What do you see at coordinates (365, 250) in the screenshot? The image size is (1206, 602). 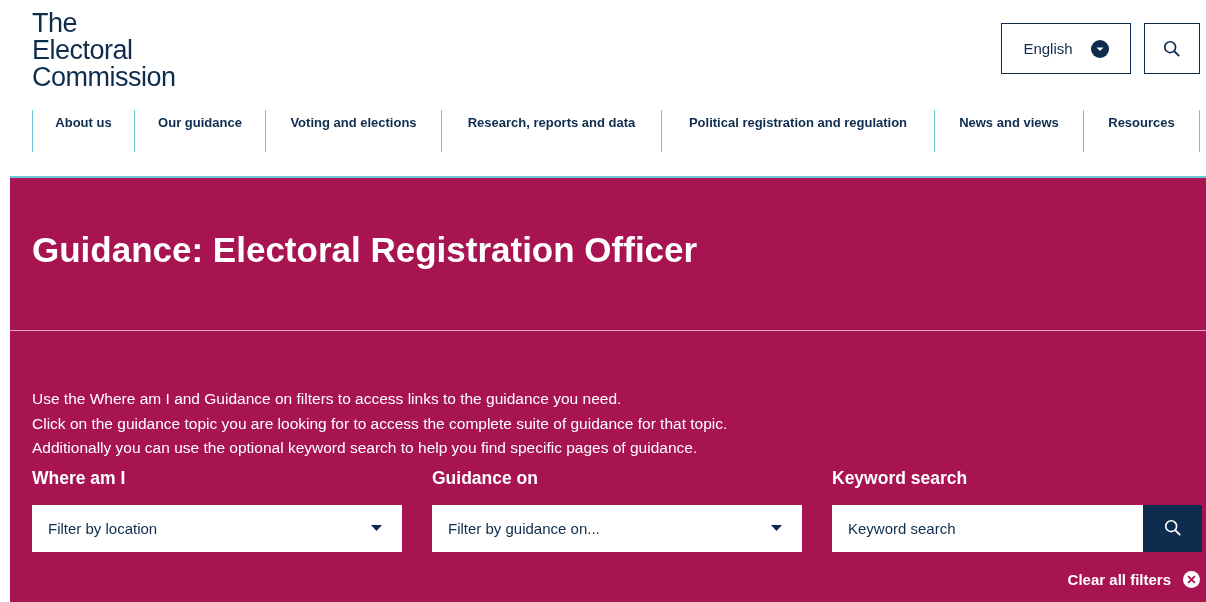 I see `page-title: Guidance: Electoral Registration Officer` at bounding box center [365, 250].